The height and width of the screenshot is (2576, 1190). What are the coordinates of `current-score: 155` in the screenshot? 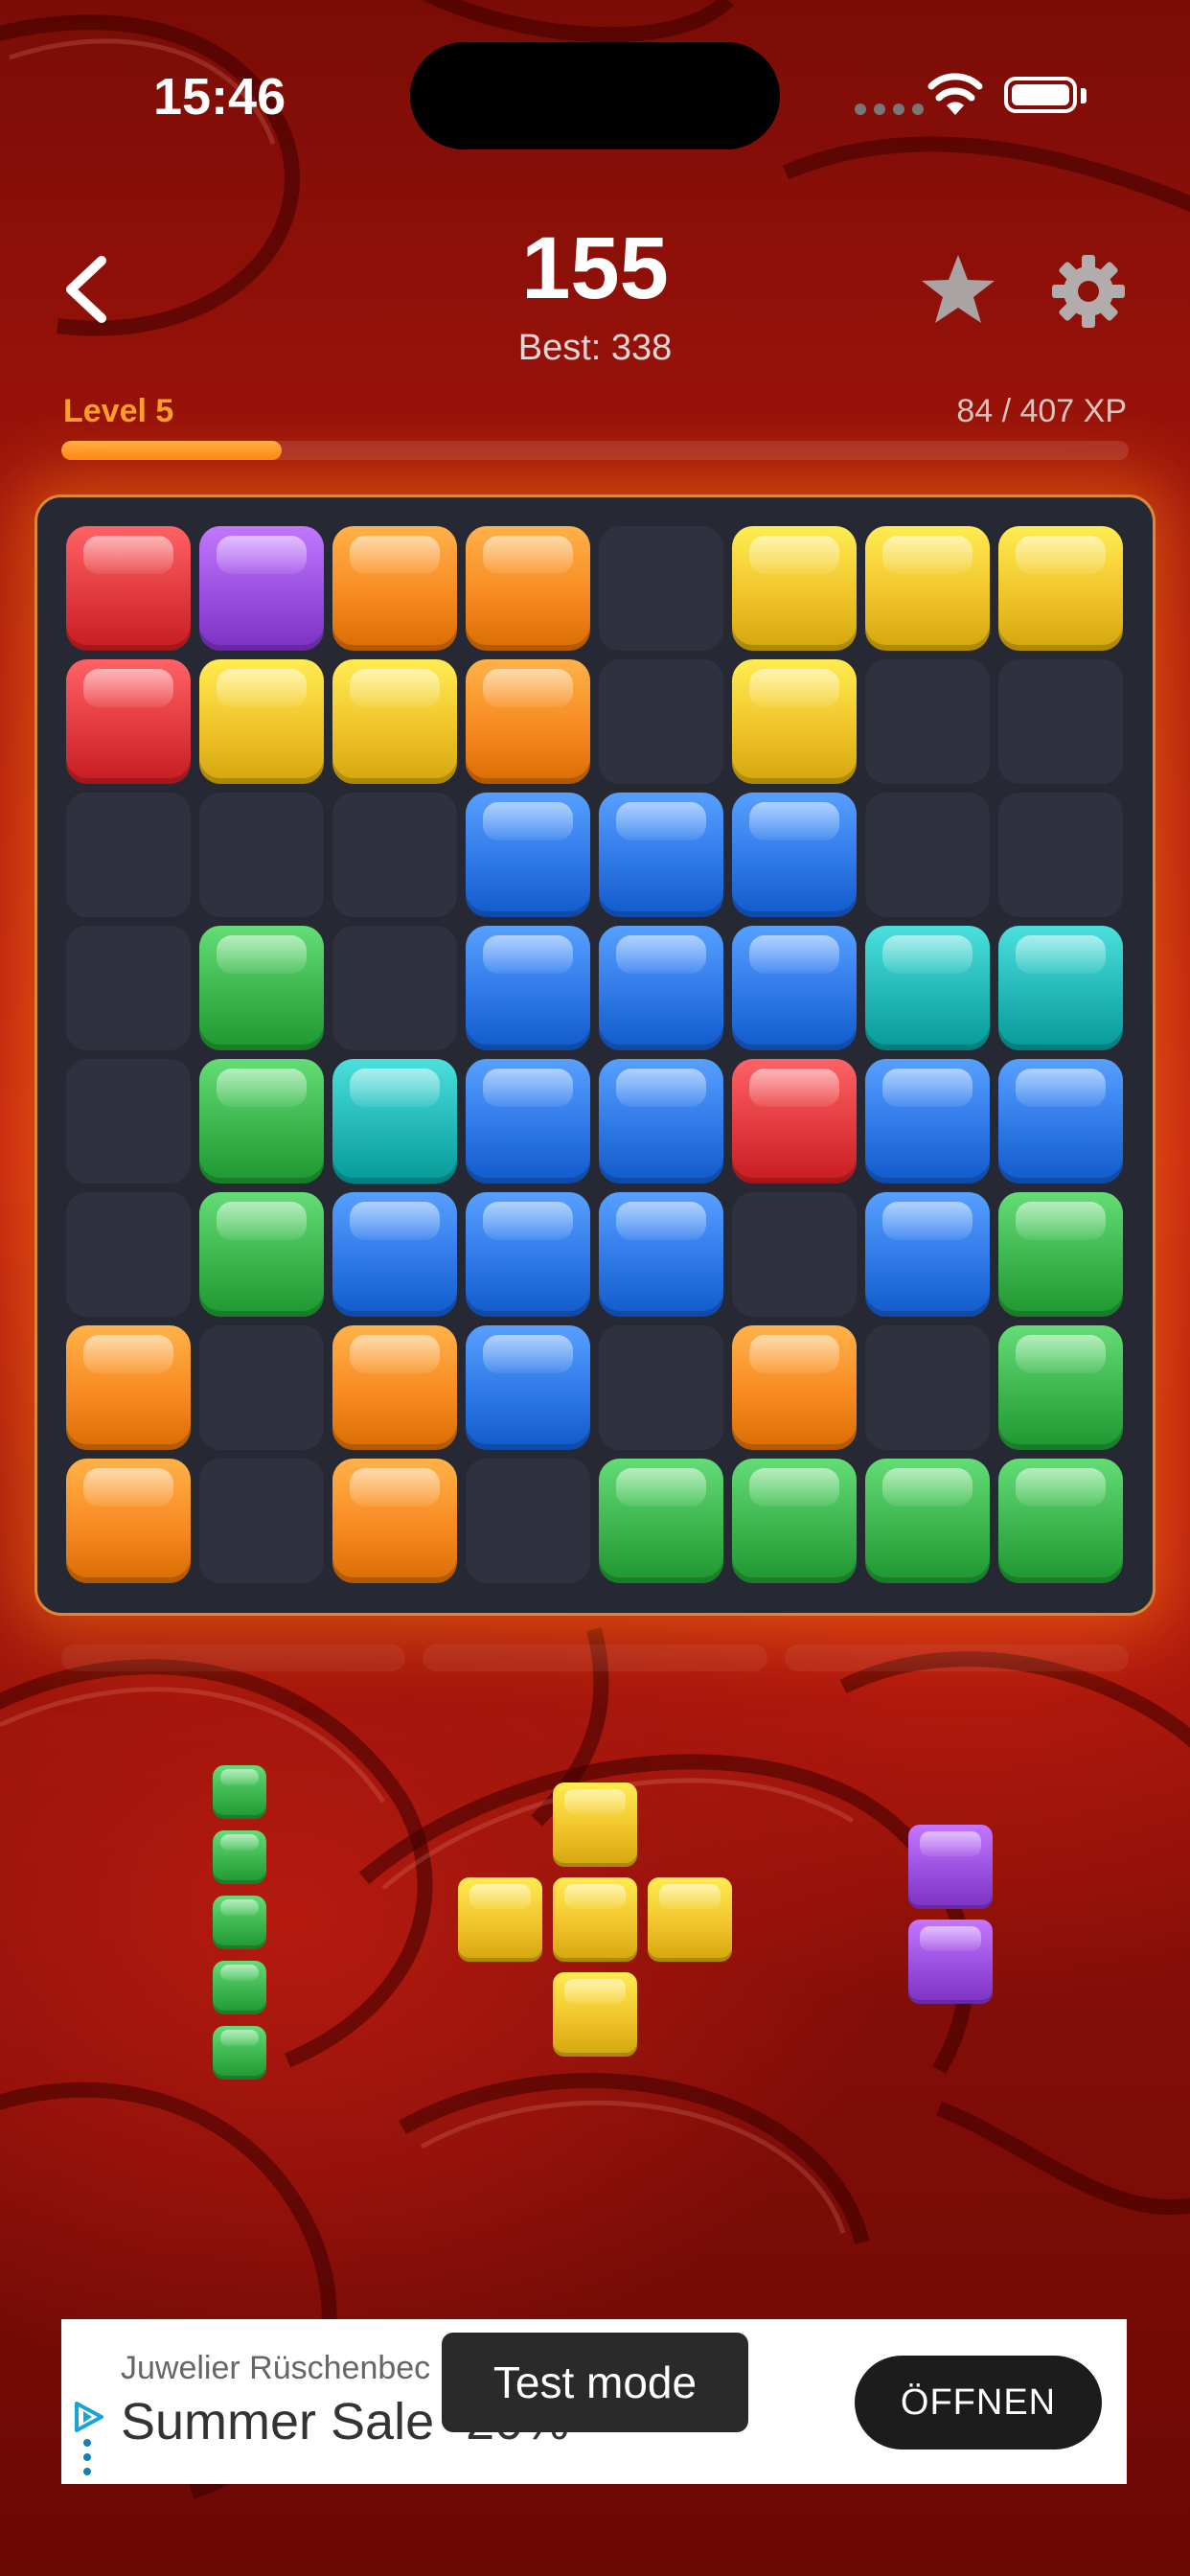 It's located at (595, 268).